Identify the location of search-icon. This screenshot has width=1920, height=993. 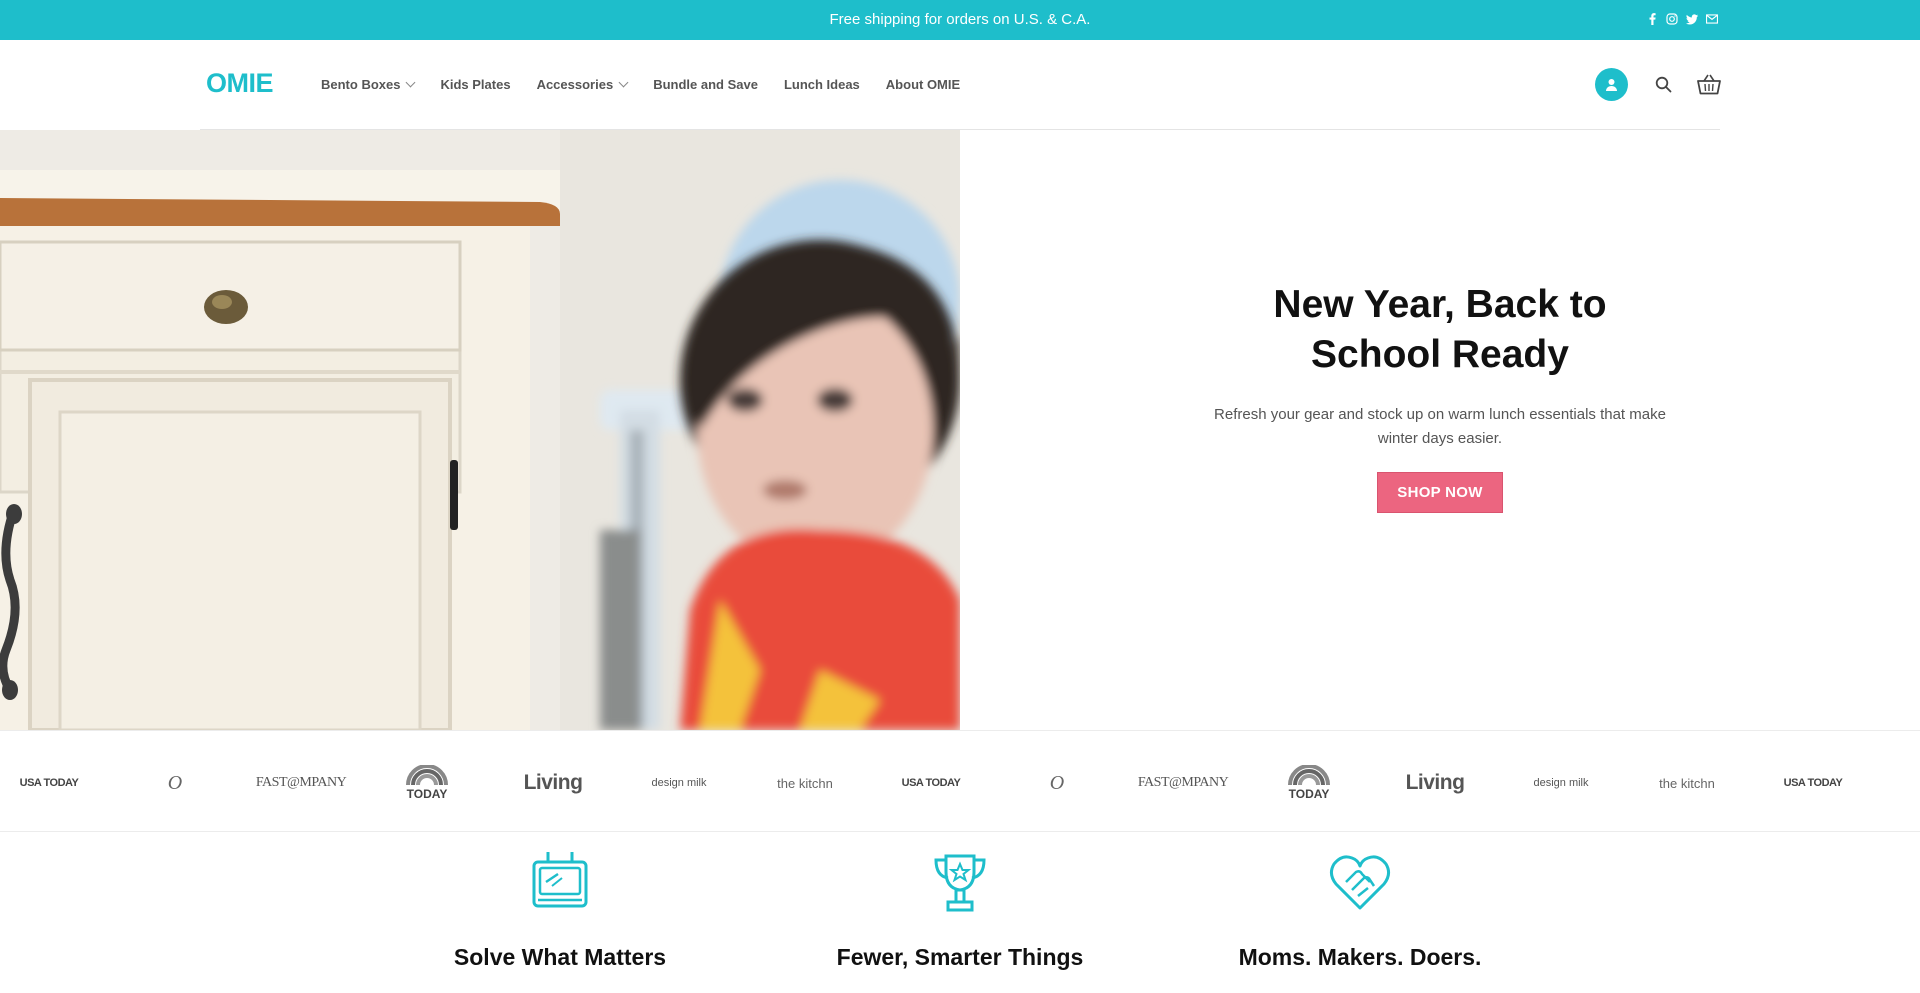
(1663, 87).